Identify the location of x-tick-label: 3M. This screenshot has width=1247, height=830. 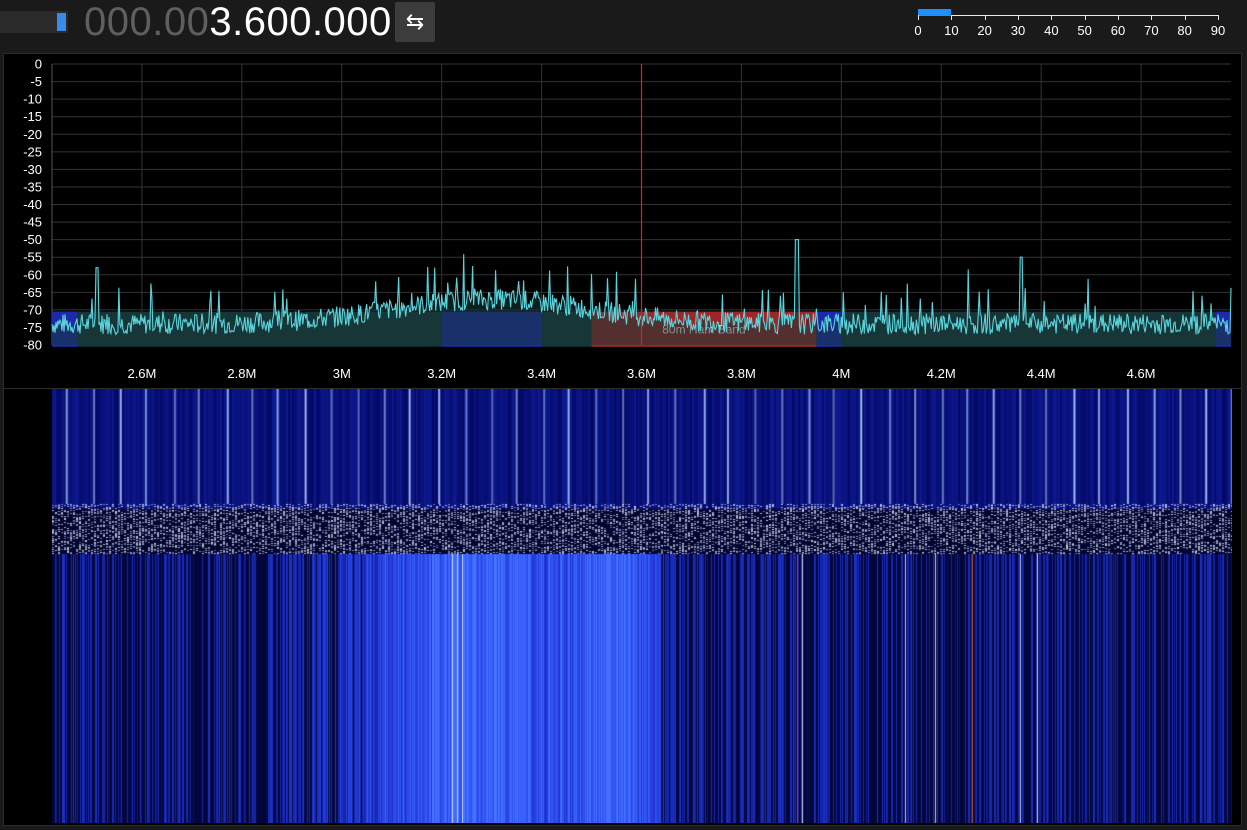
(342, 373).